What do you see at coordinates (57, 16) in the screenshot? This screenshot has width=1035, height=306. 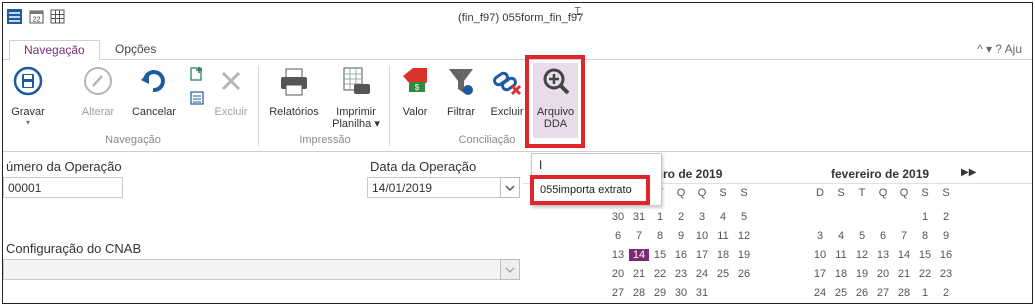 I see `grid-icon` at bounding box center [57, 16].